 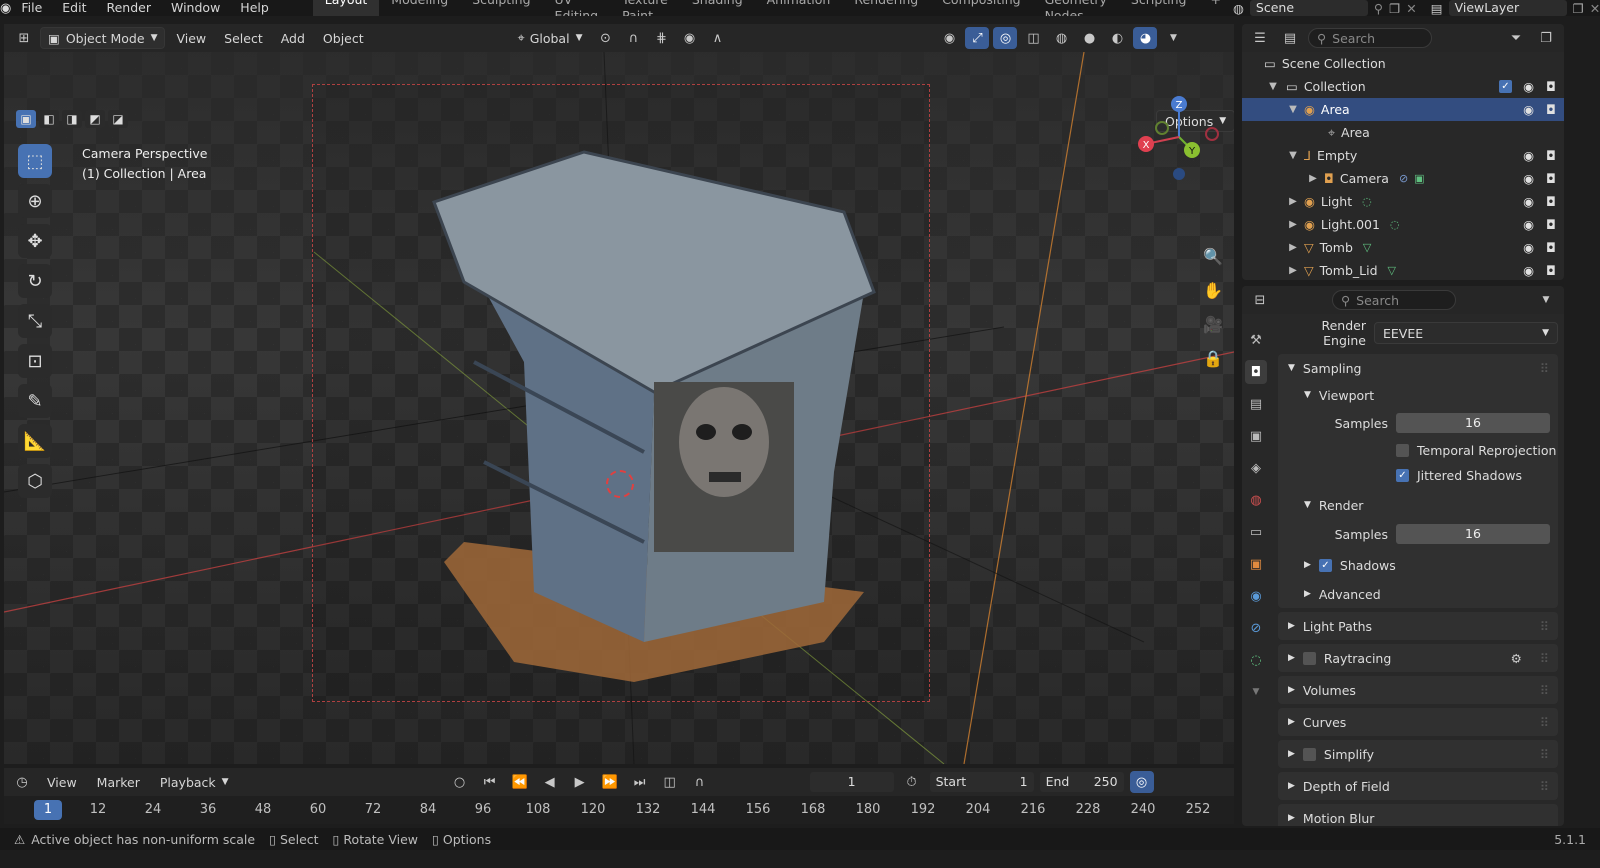 What do you see at coordinates (1418, 626) in the screenshot?
I see `light-paths-panel: ▶ Light Paths ⠿` at bounding box center [1418, 626].